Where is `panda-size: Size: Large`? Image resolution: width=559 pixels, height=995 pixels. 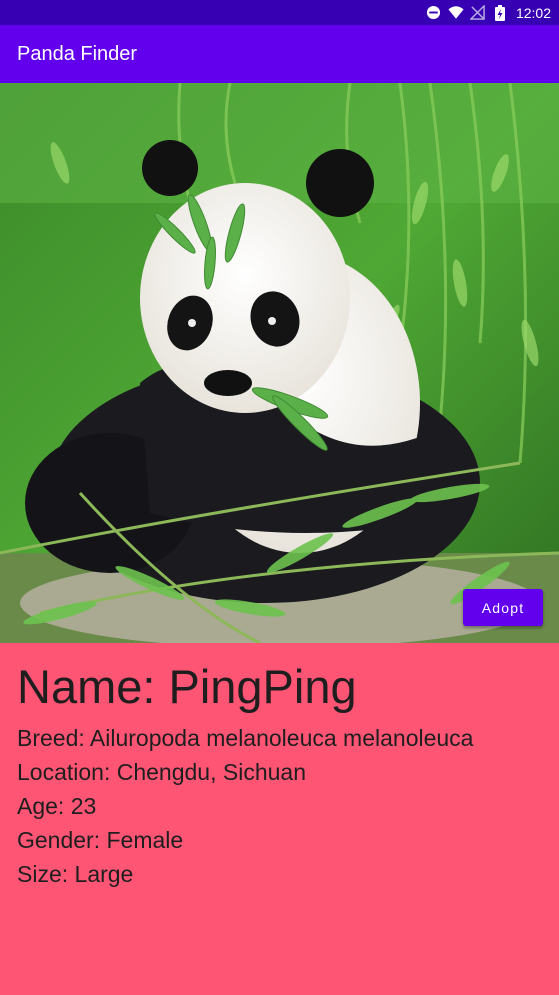 panda-size: Size: Large is located at coordinates (75, 874).